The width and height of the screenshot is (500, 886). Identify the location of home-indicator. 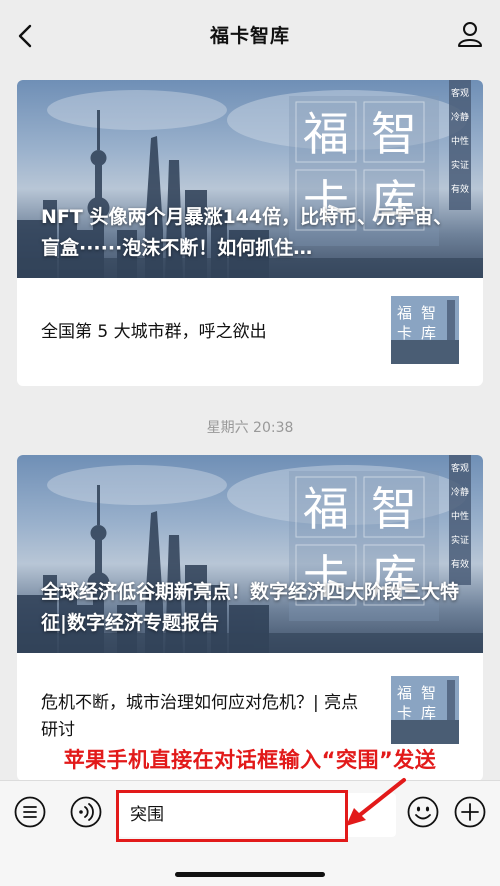
(250, 874).